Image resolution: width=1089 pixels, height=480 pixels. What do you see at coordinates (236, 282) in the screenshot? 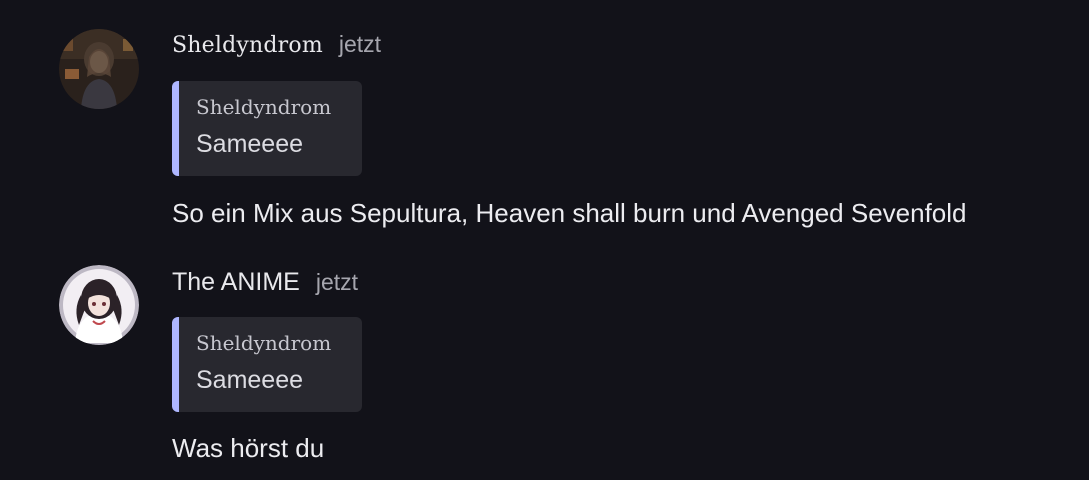
I see `username: The ANIME` at bounding box center [236, 282].